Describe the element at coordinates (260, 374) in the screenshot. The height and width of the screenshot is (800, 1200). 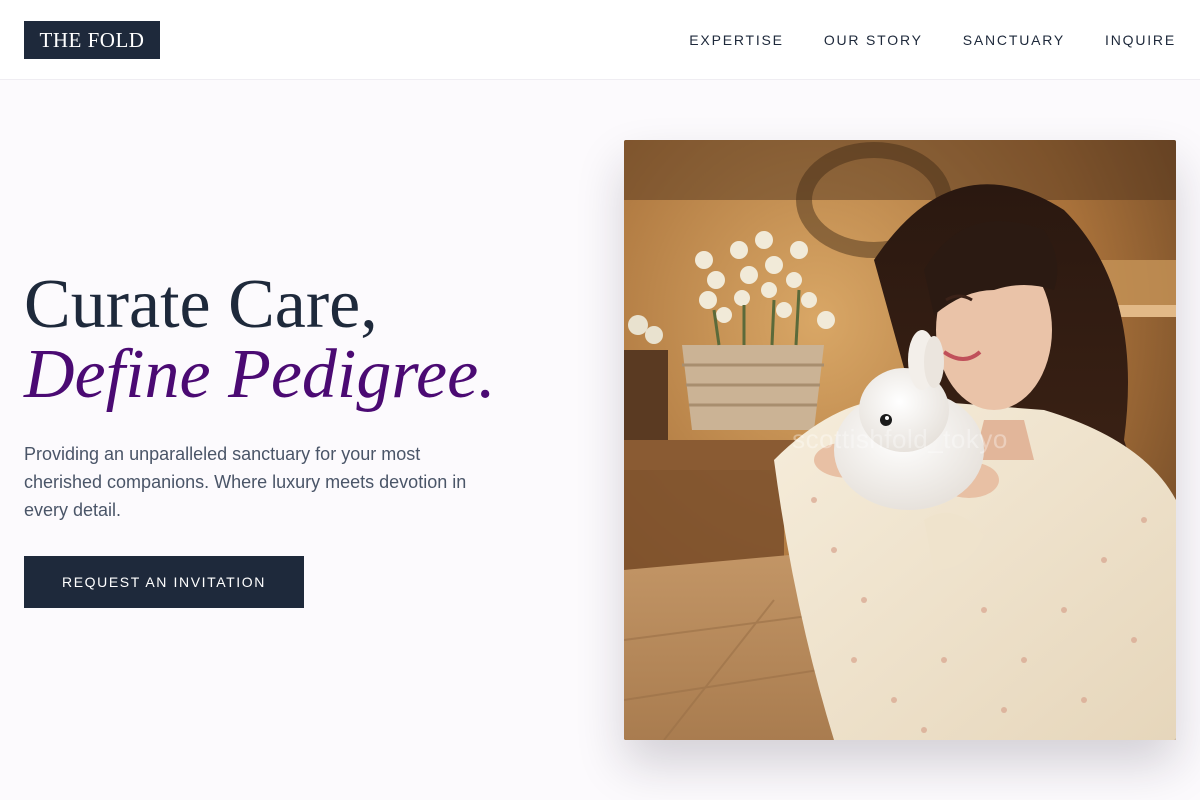
I see `headline-line-2: Define Pedigree.` at that location.